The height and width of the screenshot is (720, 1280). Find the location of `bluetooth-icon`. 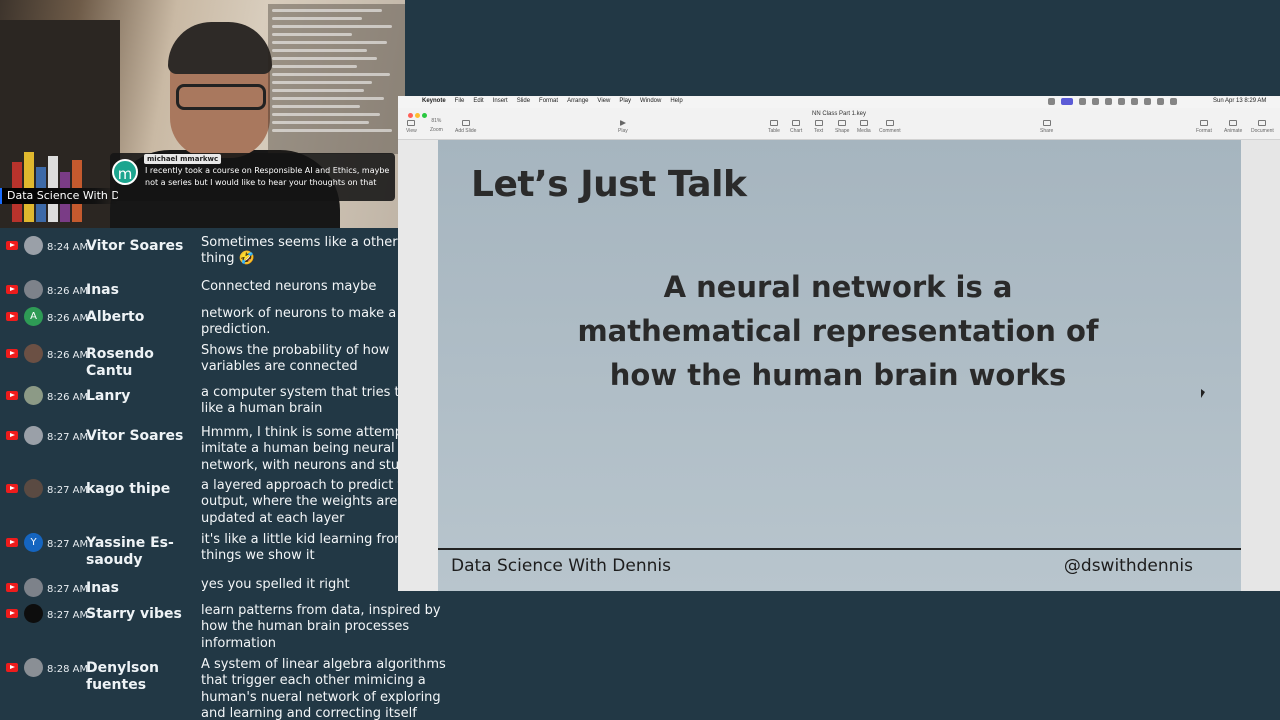

bluetooth-icon is located at coordinates (1121, 101).